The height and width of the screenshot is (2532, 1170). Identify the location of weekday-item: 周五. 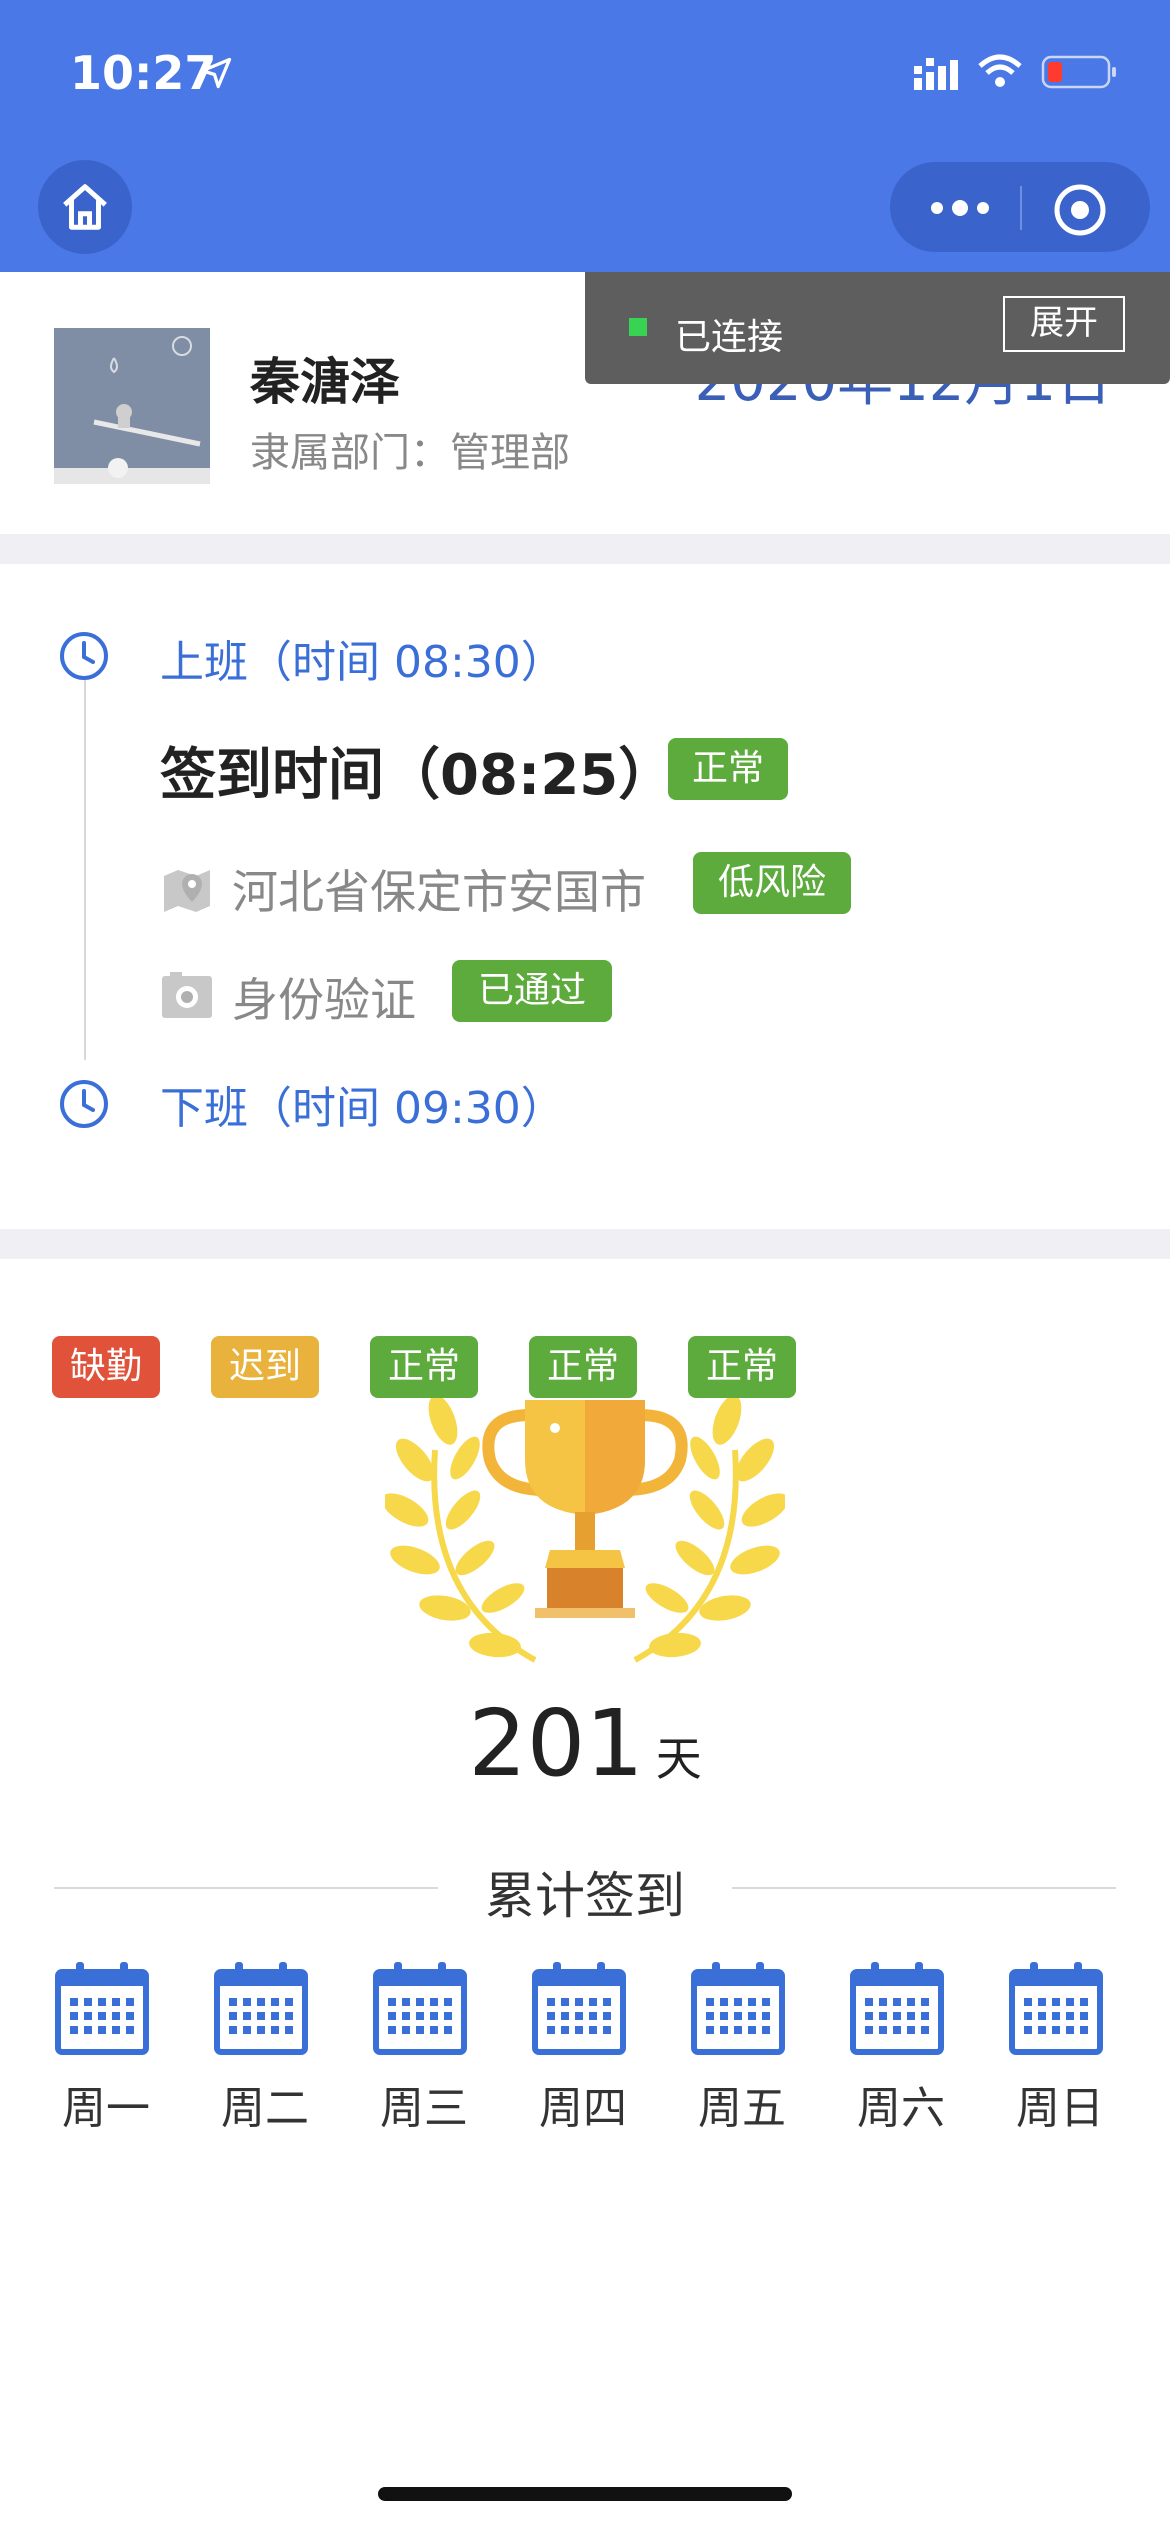
(742, 2048).